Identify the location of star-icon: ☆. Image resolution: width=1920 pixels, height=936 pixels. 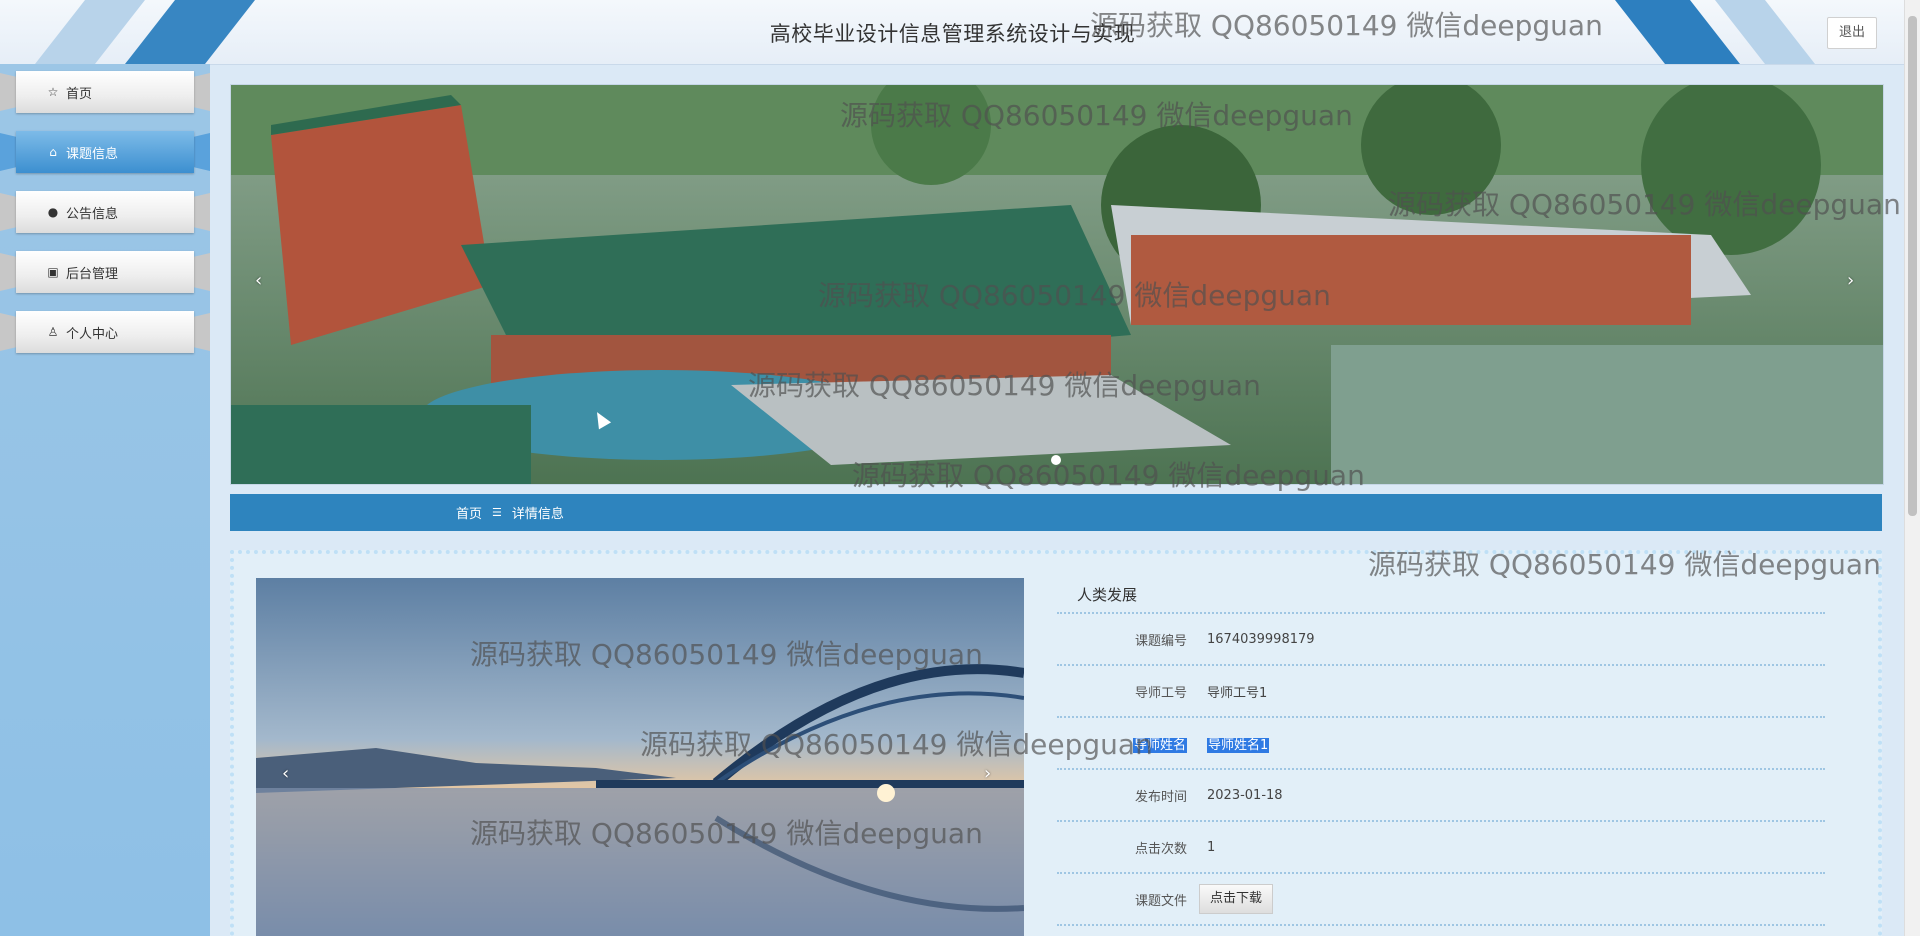
(53, 92).